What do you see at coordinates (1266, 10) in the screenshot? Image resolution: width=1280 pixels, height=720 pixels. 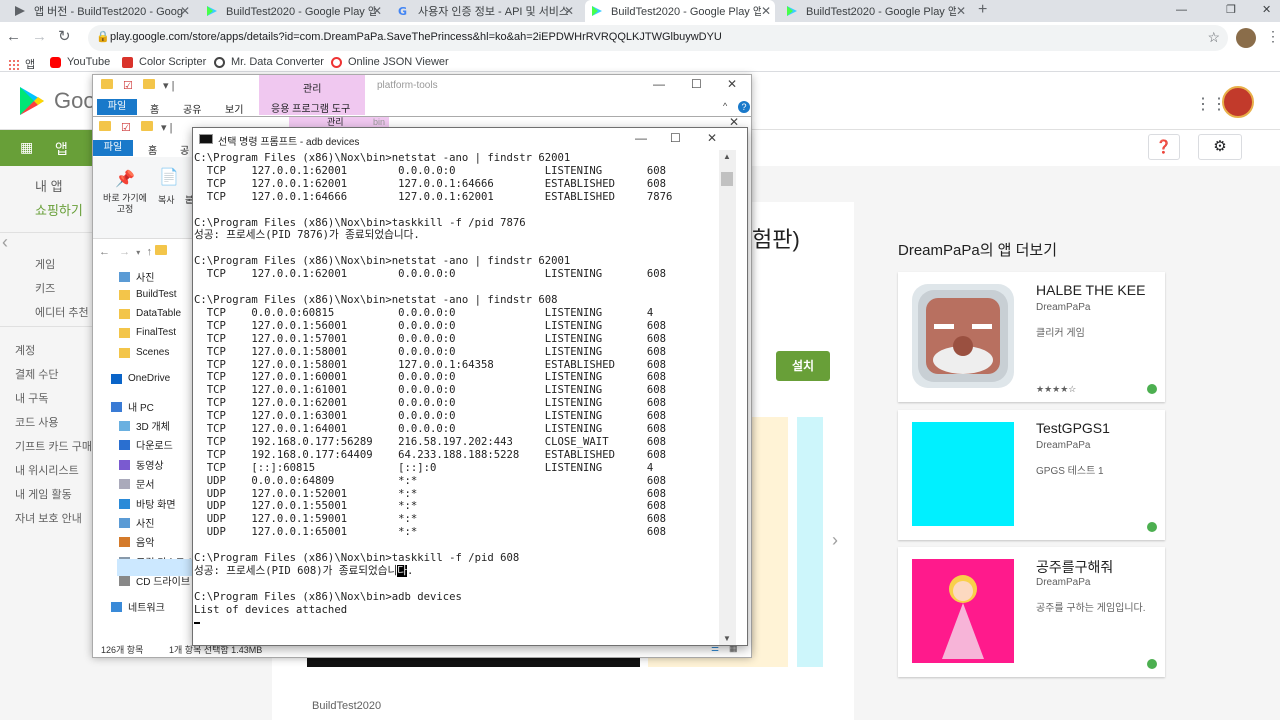 I see `window-close-button: ✕` at bounding box center [1266, 10].